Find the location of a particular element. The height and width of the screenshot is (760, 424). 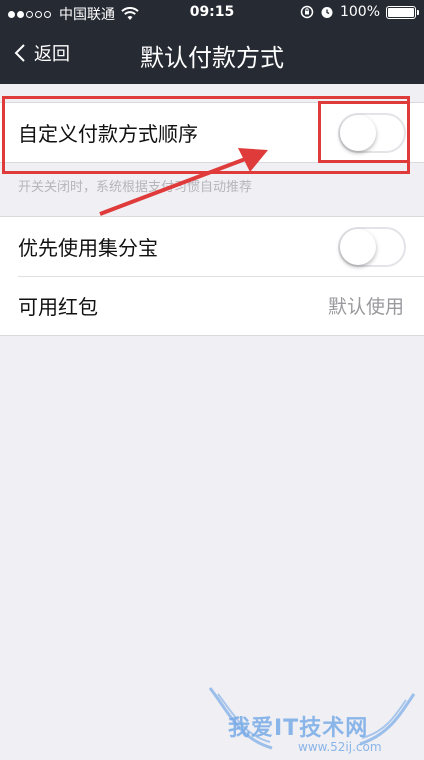

watermark-text: 我爱IT技术网 is located at coordinates (298, 728).